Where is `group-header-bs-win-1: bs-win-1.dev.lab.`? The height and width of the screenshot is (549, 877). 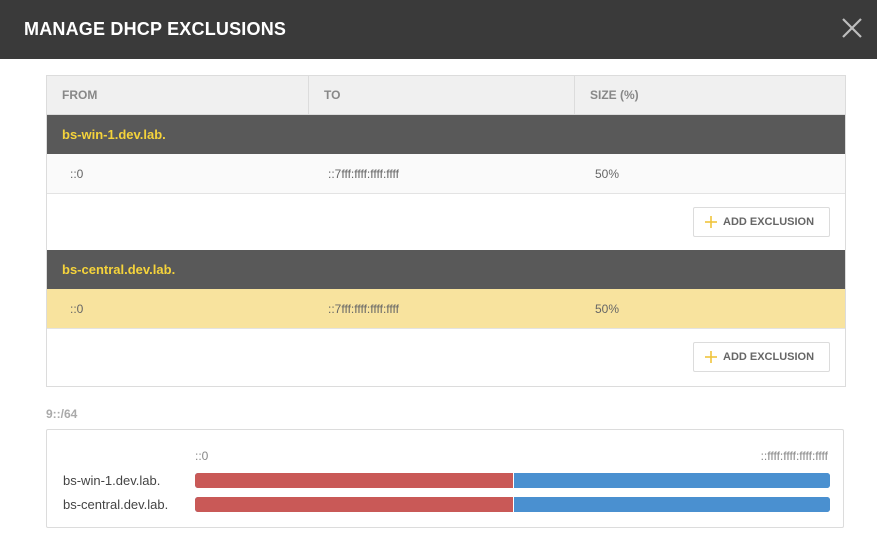
group-header-bs-win-1: bs-win-1.dev.lab. is located at coordinates (446, 134).